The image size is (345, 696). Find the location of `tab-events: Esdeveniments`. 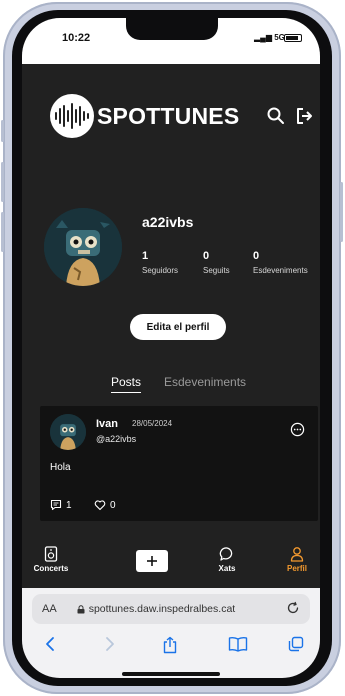

tab-events: Esdeveniments is located at coordinates (205, 382).